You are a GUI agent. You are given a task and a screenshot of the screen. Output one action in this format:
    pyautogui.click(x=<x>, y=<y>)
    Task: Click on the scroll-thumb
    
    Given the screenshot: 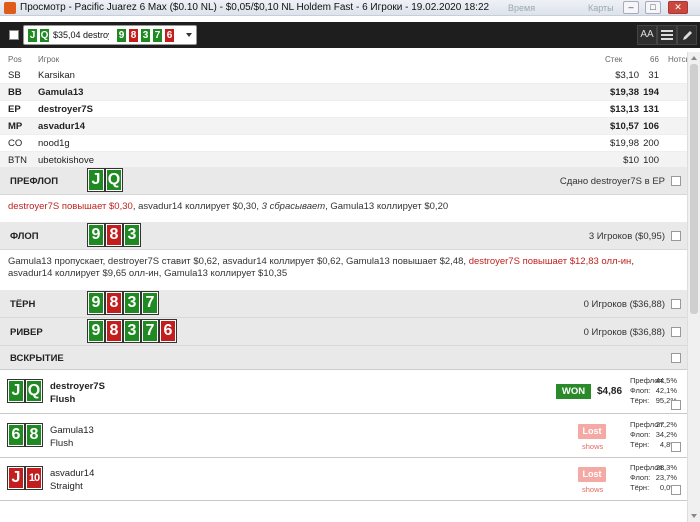 What is the action you would take?
    pyautogui.click(x=694, y=189)
    